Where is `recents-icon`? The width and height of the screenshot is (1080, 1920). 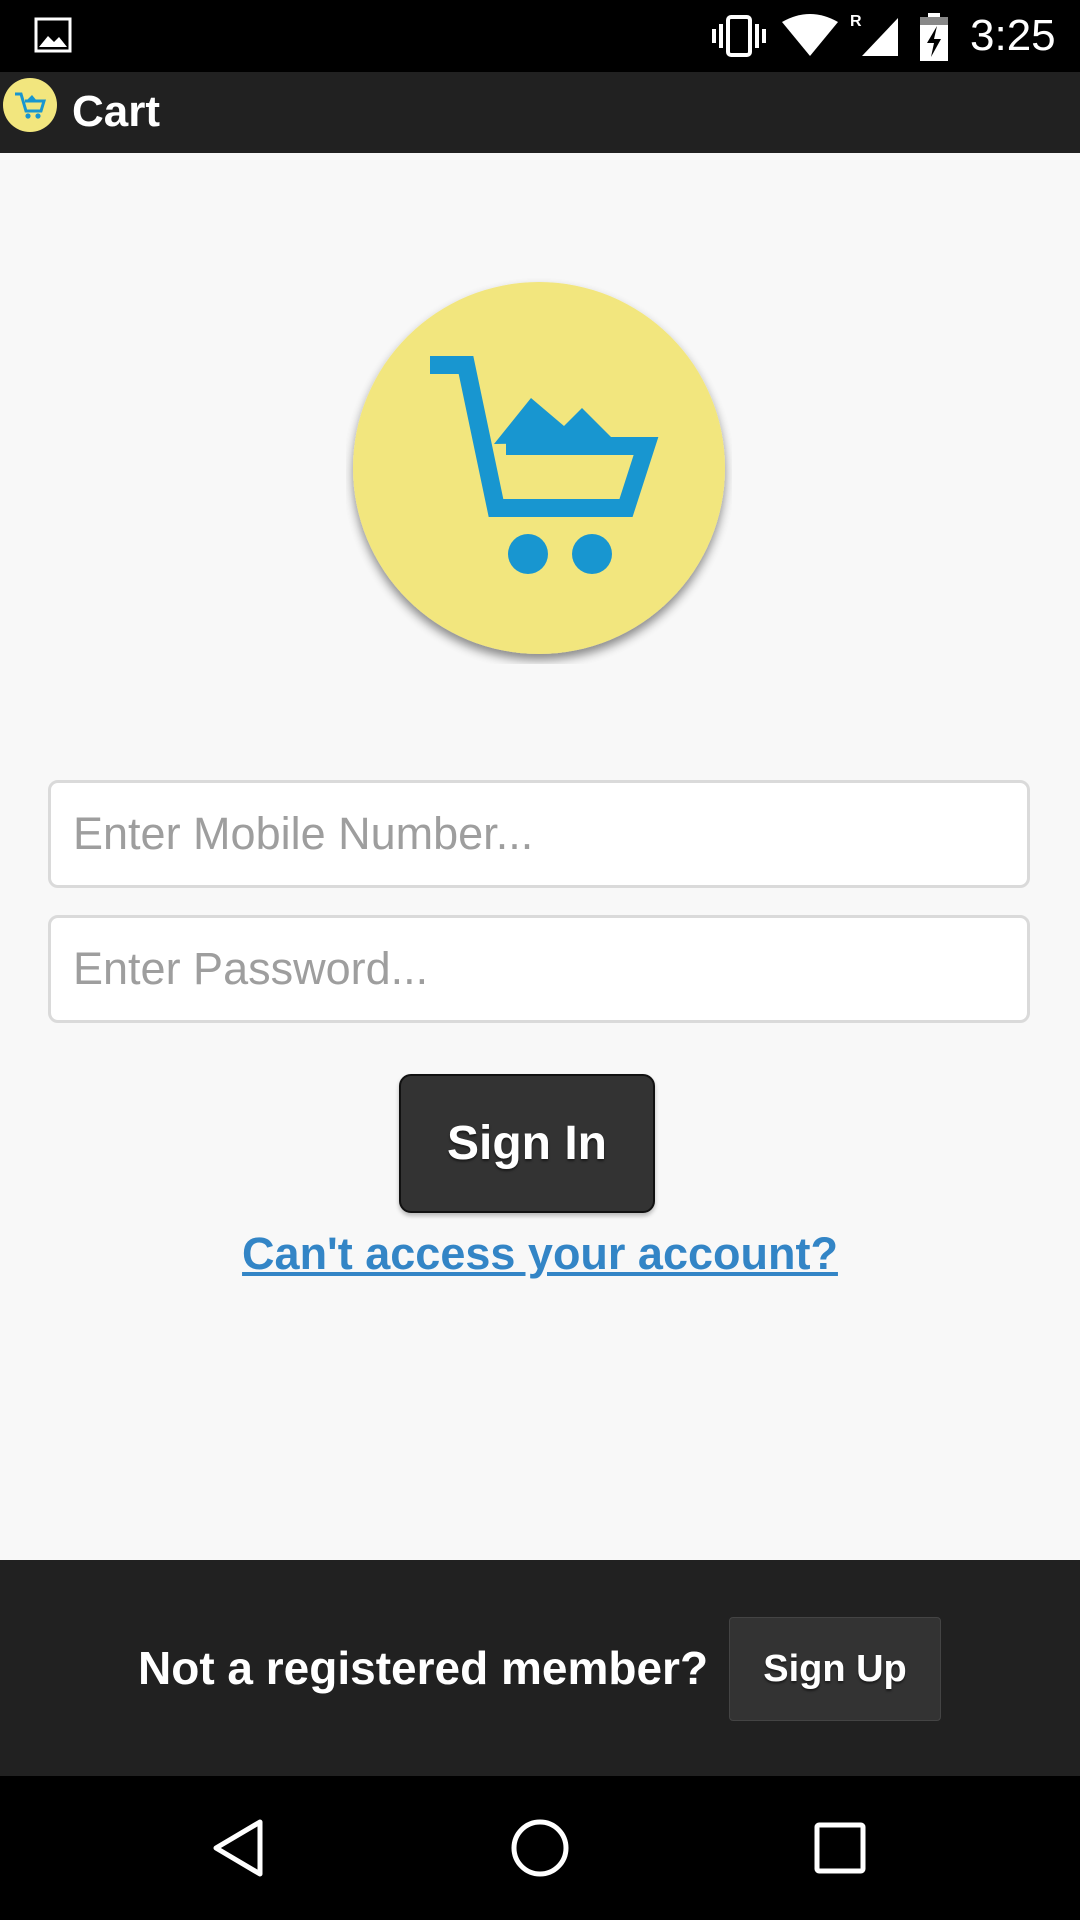 recents-icon is located at coordinates (840, 1848).